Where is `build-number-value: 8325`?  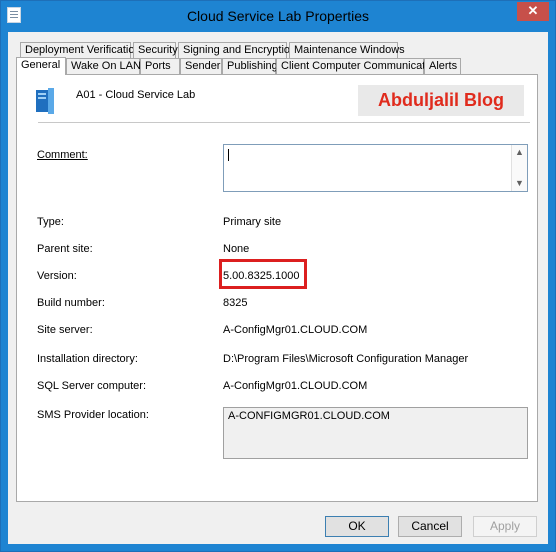 build-number-value: 8325 is located at coordinates (235, 303).